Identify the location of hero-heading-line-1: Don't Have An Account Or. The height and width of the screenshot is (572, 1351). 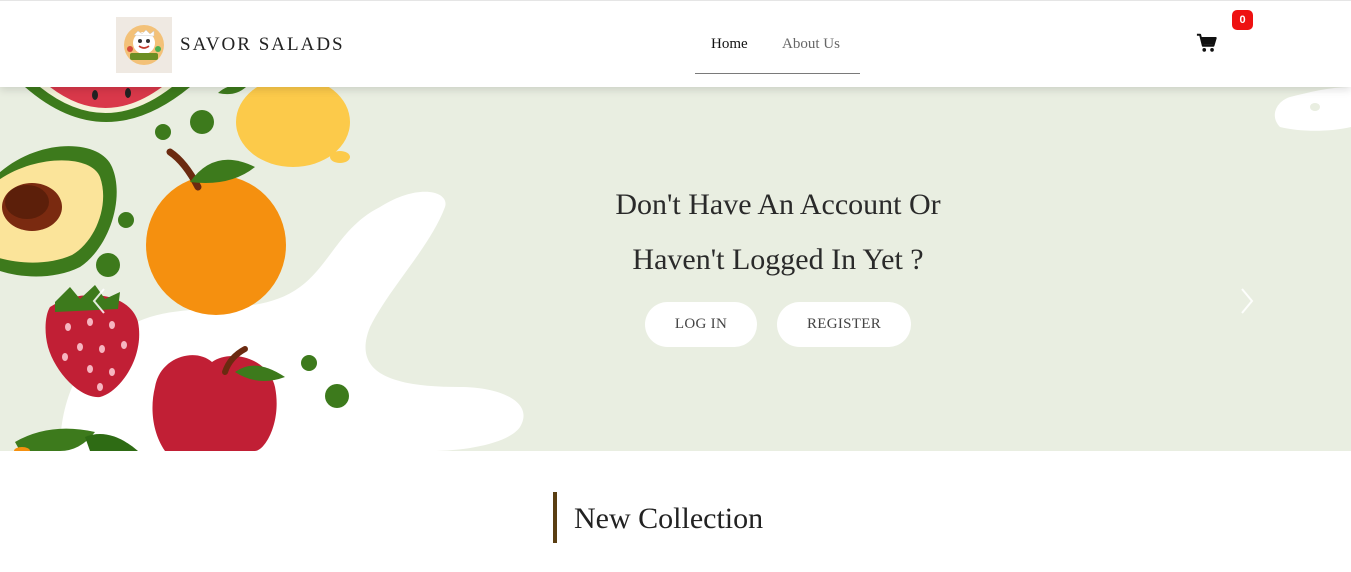
(778, 204).